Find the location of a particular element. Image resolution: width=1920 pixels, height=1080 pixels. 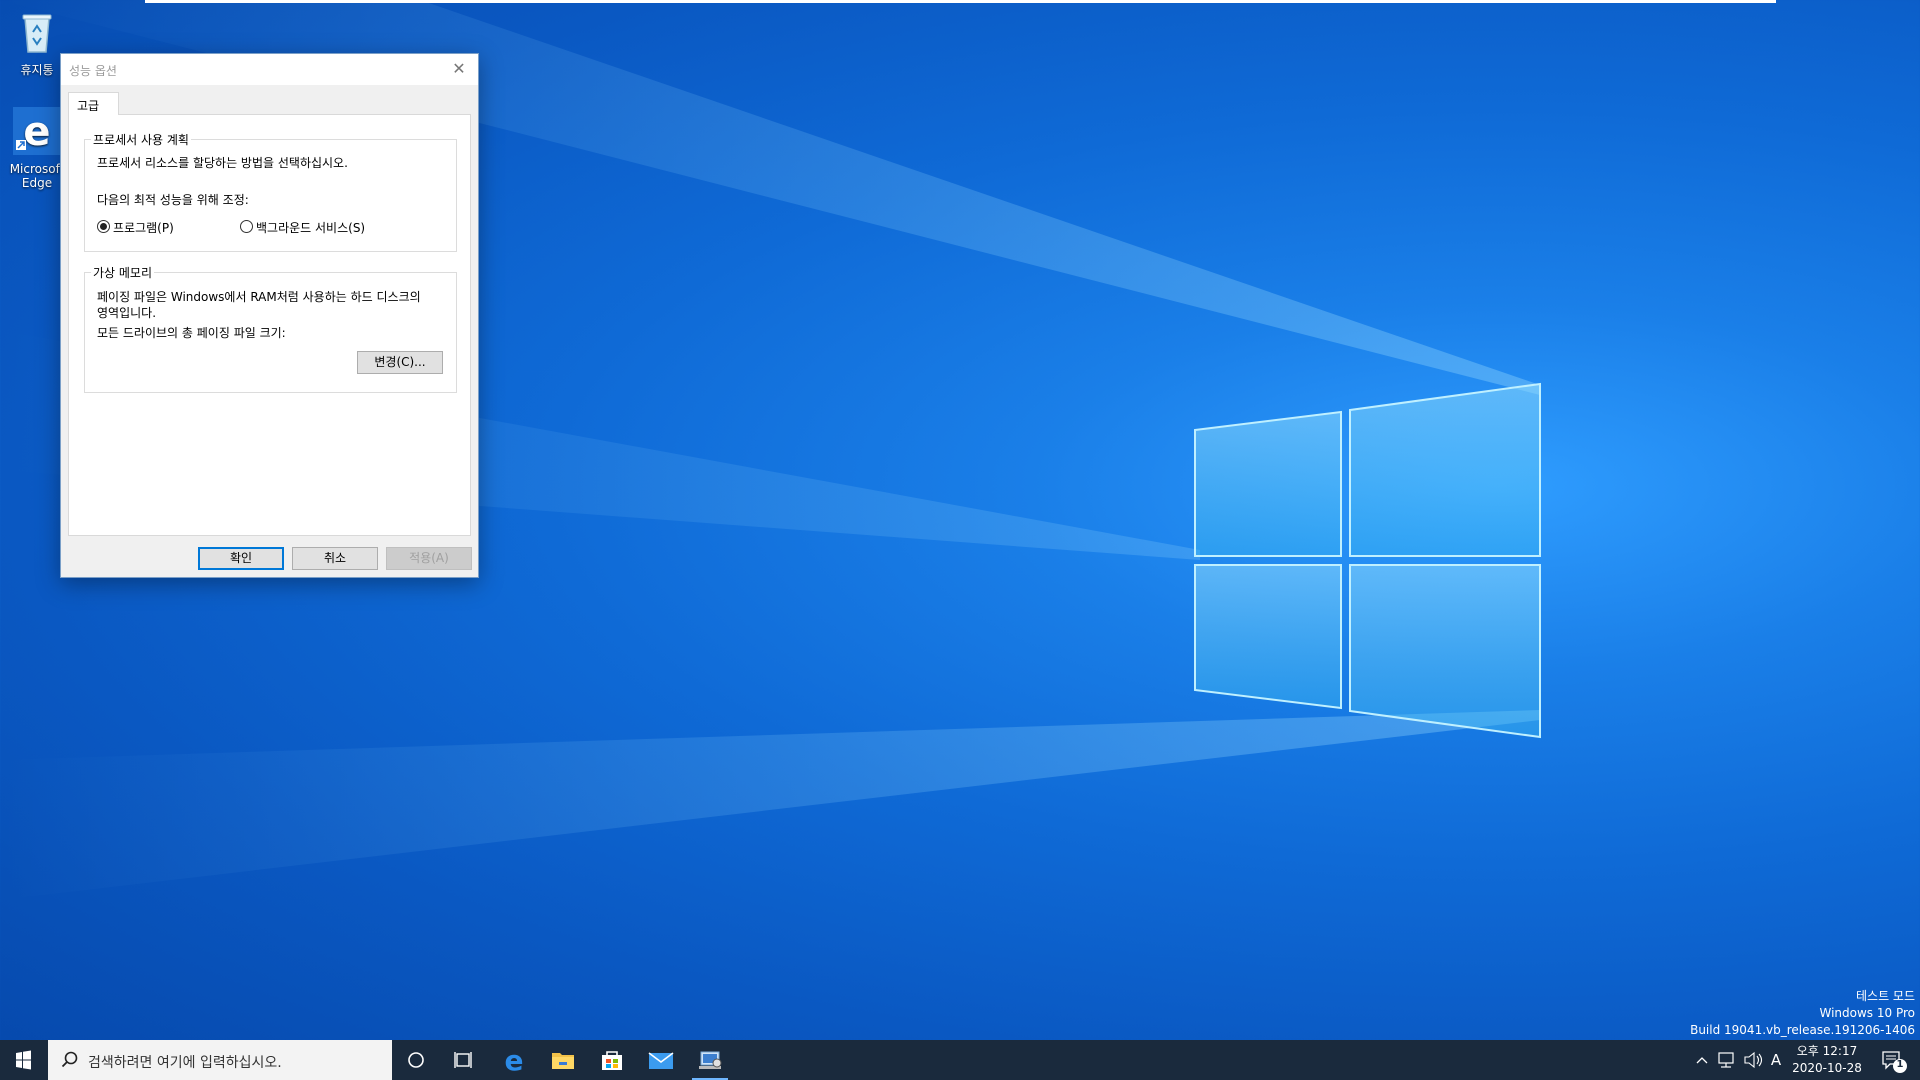

store-icon is located at coordinates (612, 1060).